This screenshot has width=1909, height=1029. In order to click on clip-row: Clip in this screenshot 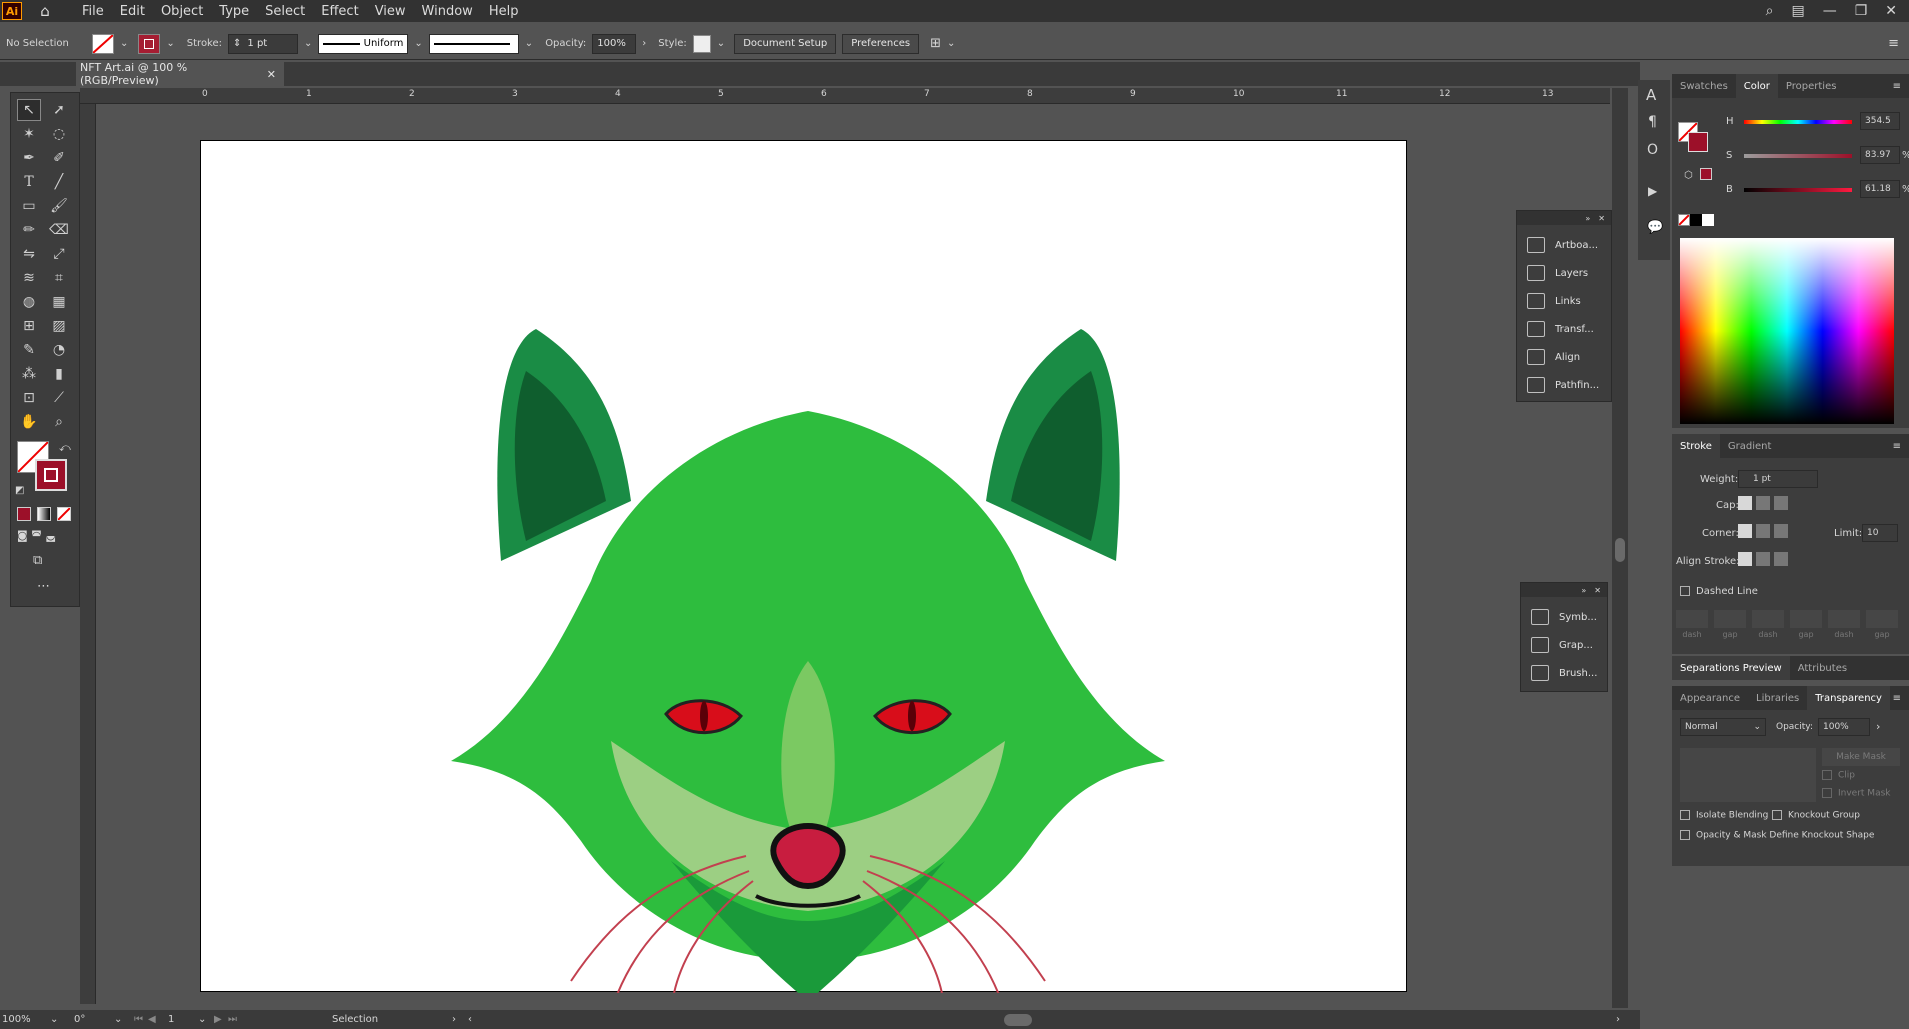, I will do `click(1838, 775)`.